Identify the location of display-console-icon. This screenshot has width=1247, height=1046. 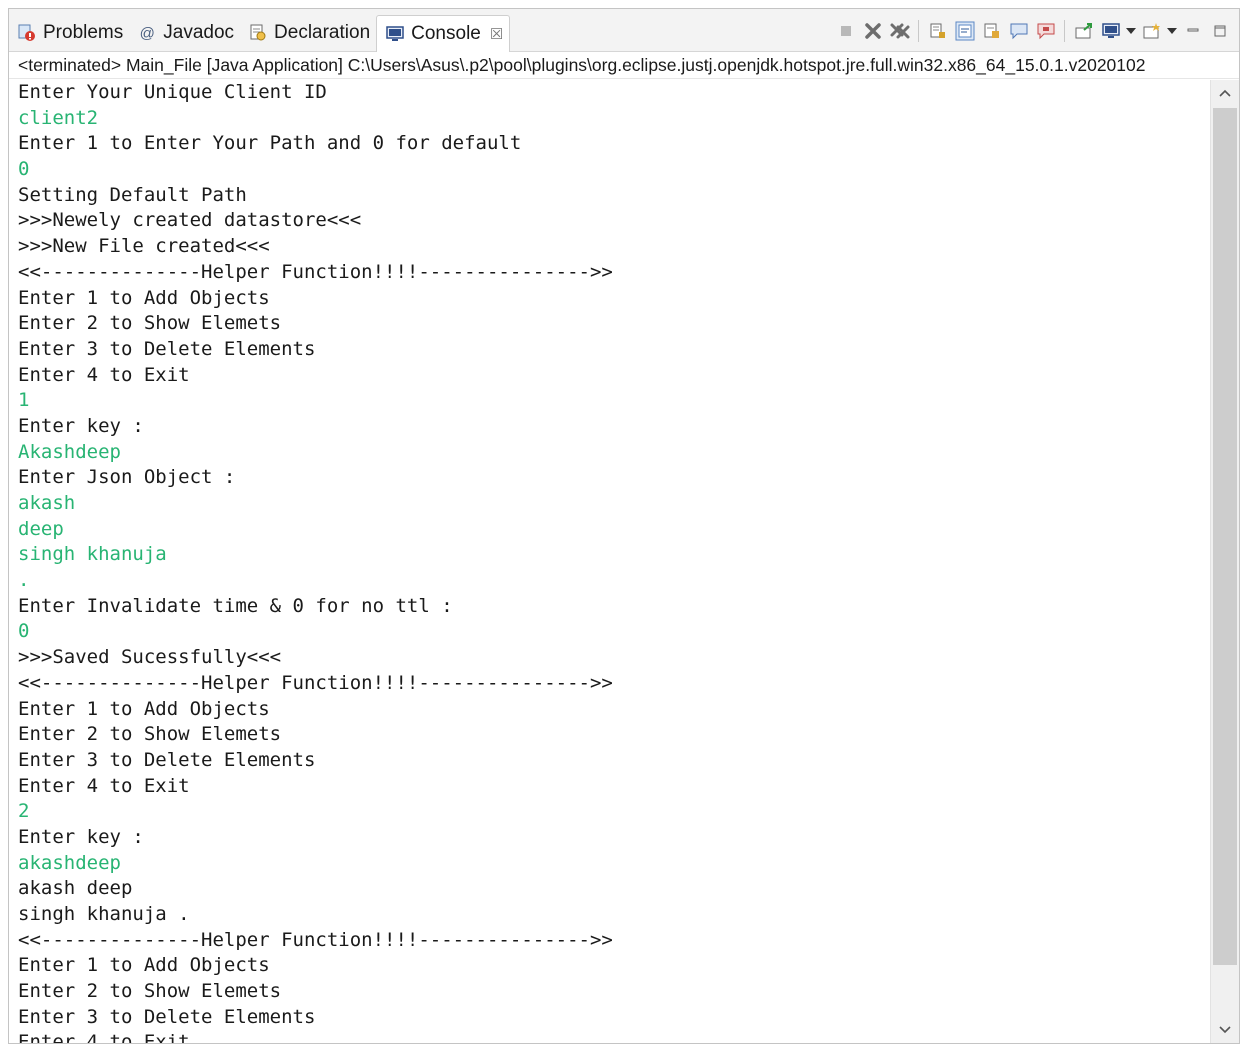
(1083, 31).